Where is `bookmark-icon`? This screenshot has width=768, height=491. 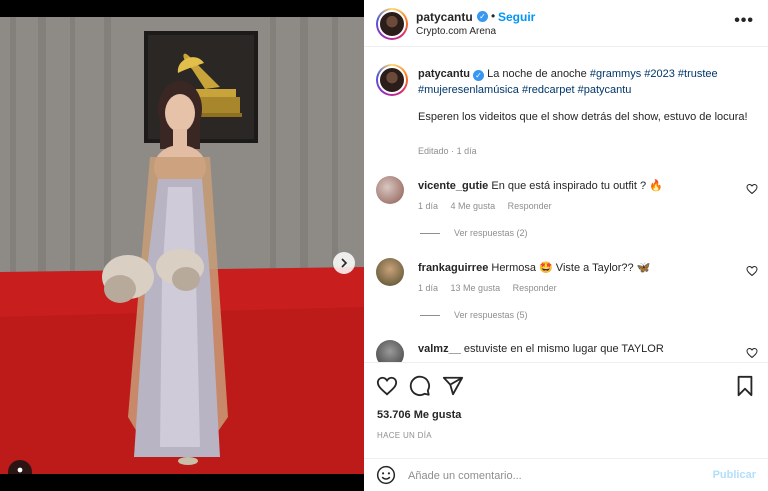 bookmark-icon is located at coordinates (745, 386).